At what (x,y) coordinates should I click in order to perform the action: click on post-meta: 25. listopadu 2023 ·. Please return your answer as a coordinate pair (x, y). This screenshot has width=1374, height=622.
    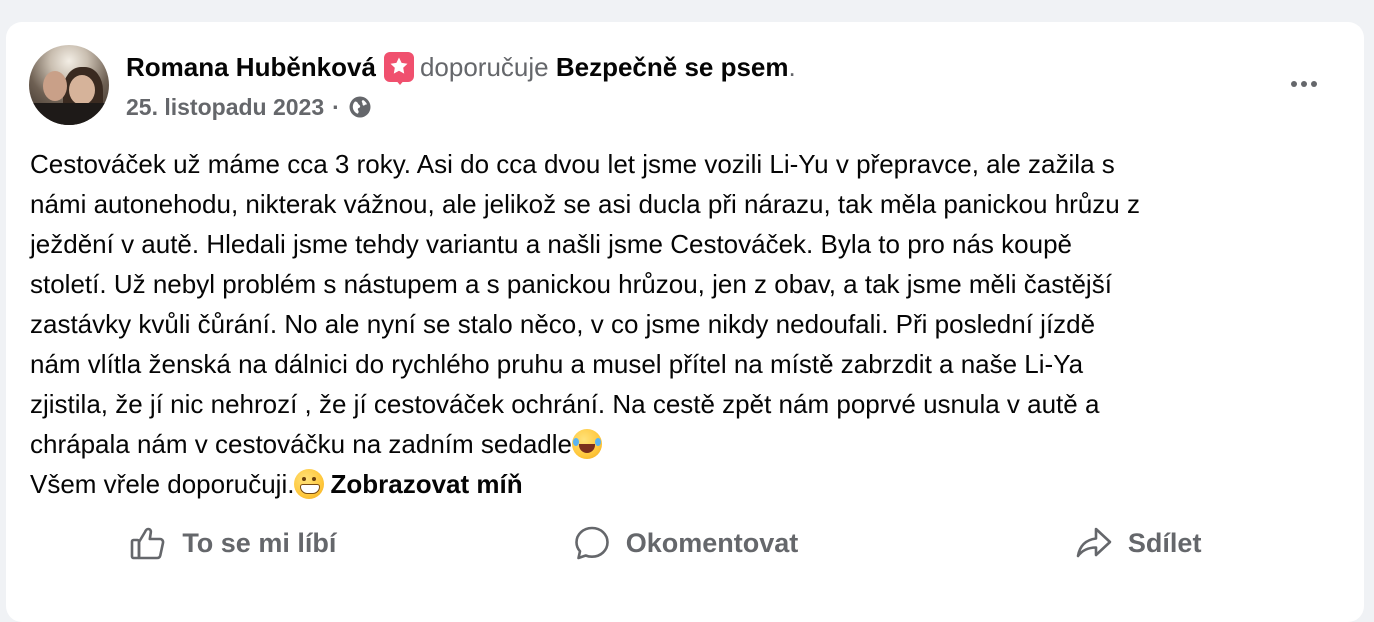
    Looking at the image, I should click on (249, 107).